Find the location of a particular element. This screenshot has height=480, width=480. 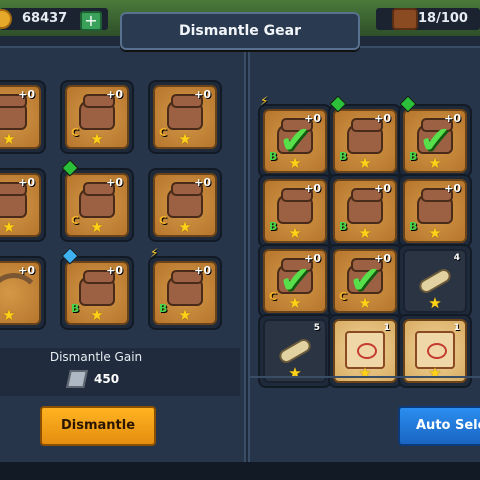

gear-tile: 4 ★ is located at coordinates (435, 281).